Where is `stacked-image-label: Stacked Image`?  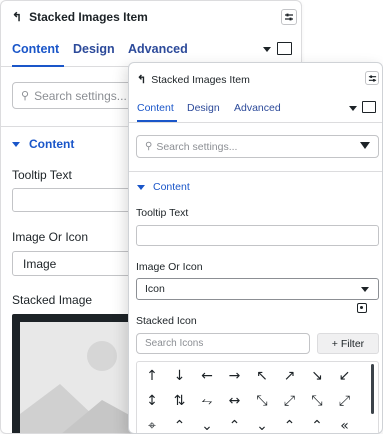 stacked-image-label: Stacked Image is located at coordinates (52, 300).